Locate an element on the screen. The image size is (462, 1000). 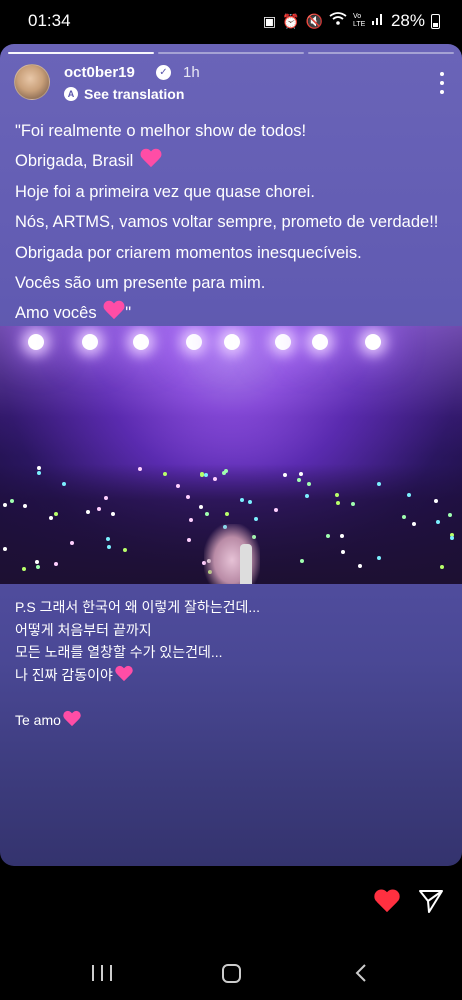
status-time: 01:34 is located at coordinates (49, 20).